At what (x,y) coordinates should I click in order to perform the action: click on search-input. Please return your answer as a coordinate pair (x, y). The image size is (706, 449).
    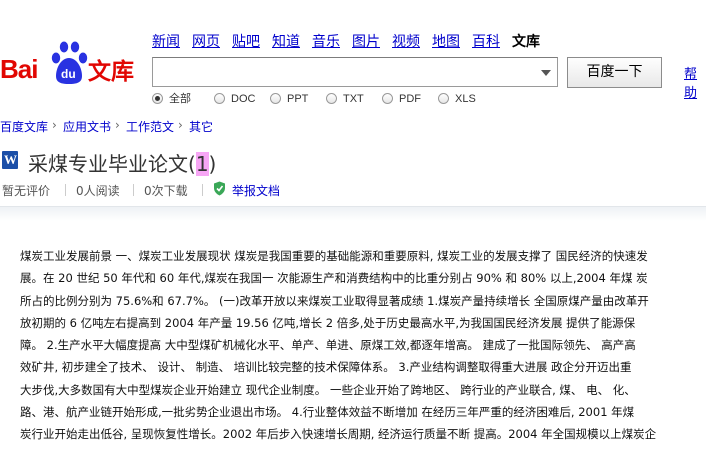
    Looking at the image, I should click on (355, 72).